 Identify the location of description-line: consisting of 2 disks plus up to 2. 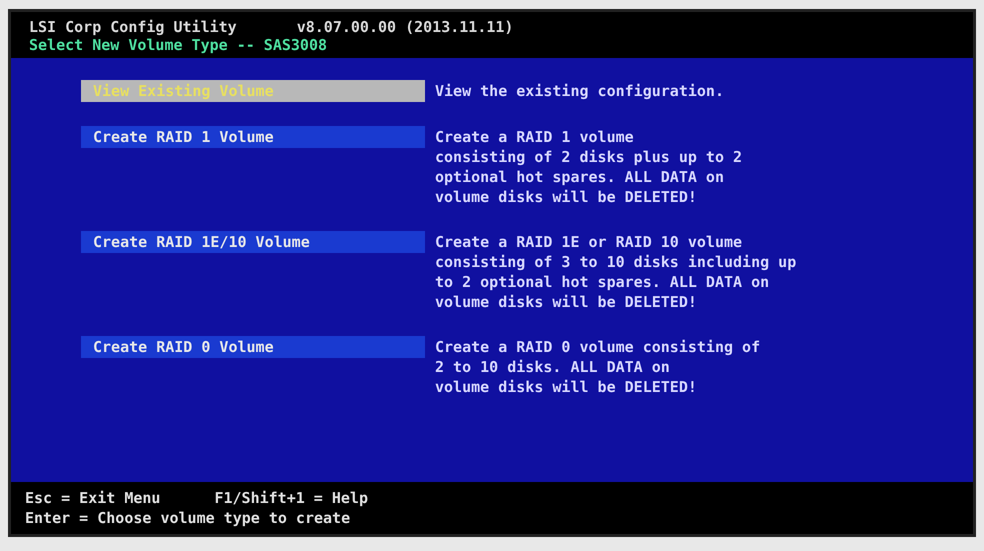
(588, 157).